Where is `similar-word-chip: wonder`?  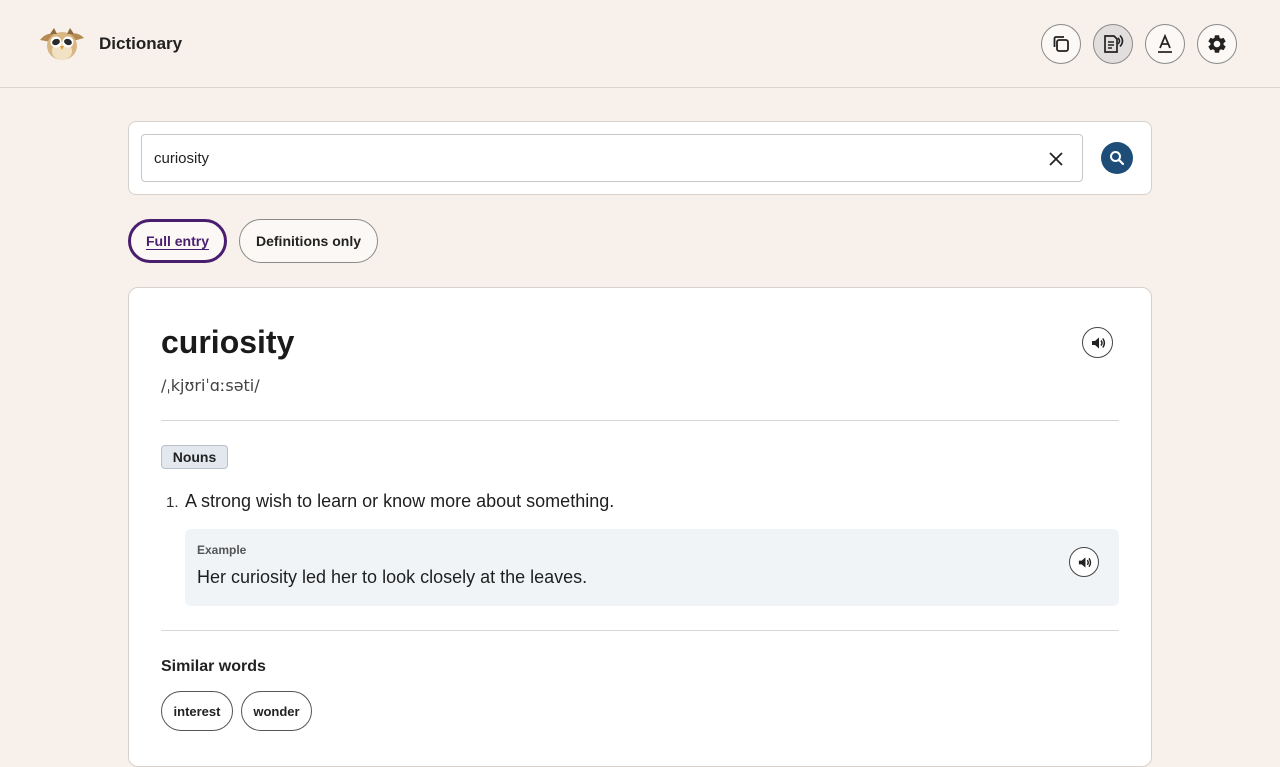 similar-word-chip: wonder is located at coordinates (276, 711).